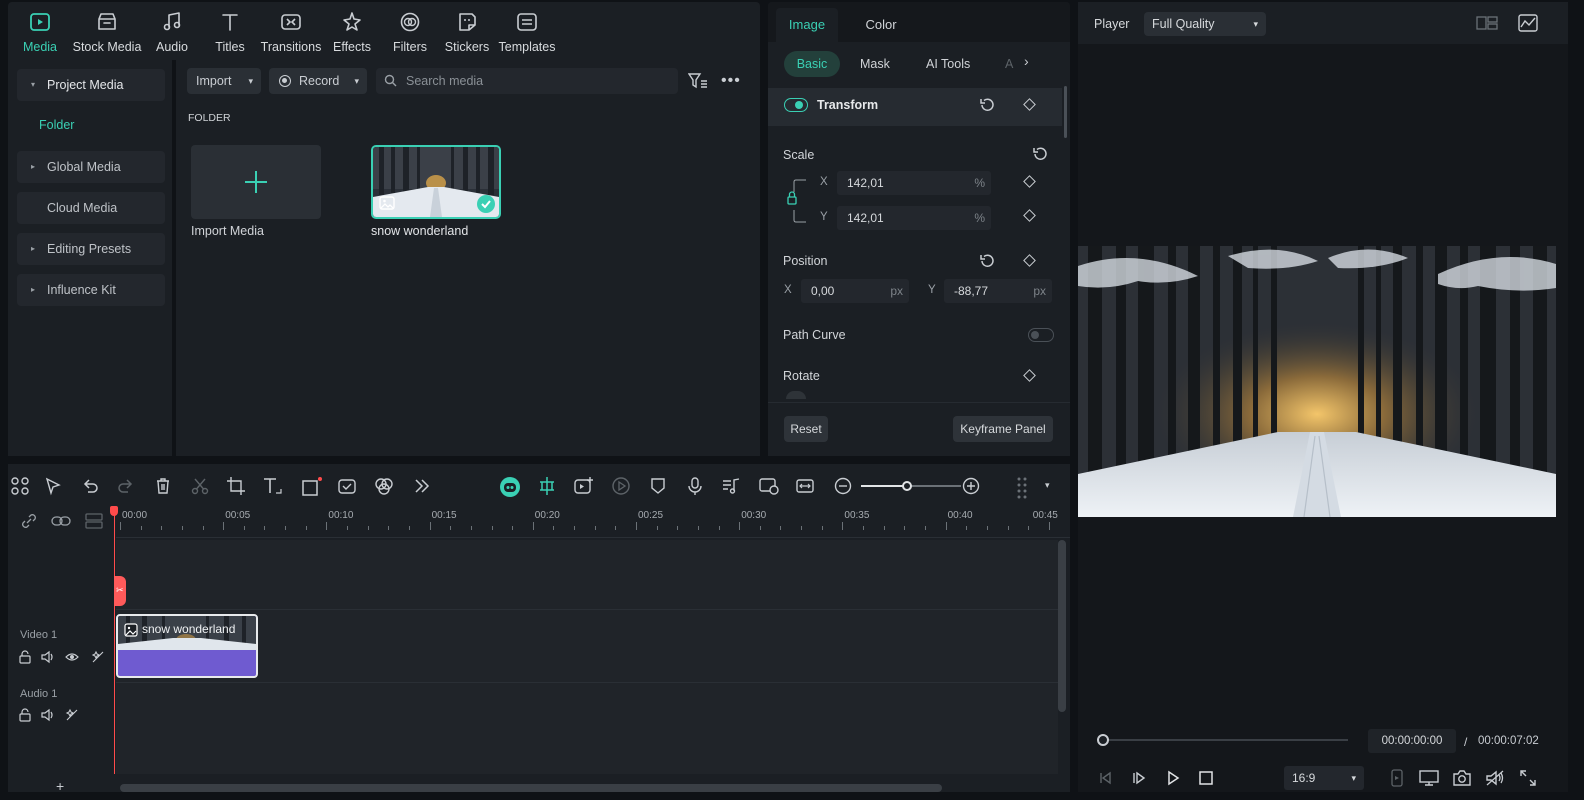  What do you see at coordinates (21, 487) in the screenshot?
I see `layout-grid-icon` at bounding box center [21, 487].